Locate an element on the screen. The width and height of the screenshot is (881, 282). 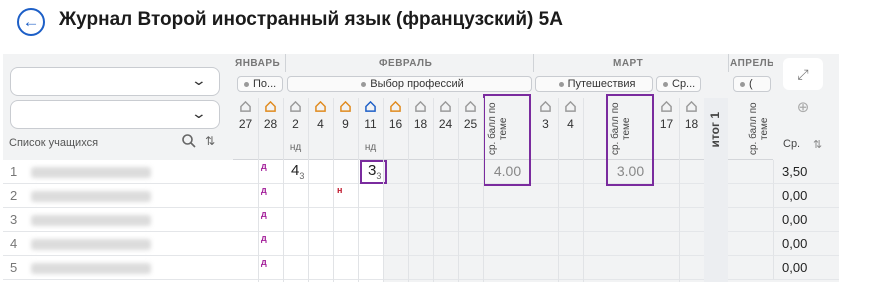
student-row: 2 is located at coordinates (118, 196).